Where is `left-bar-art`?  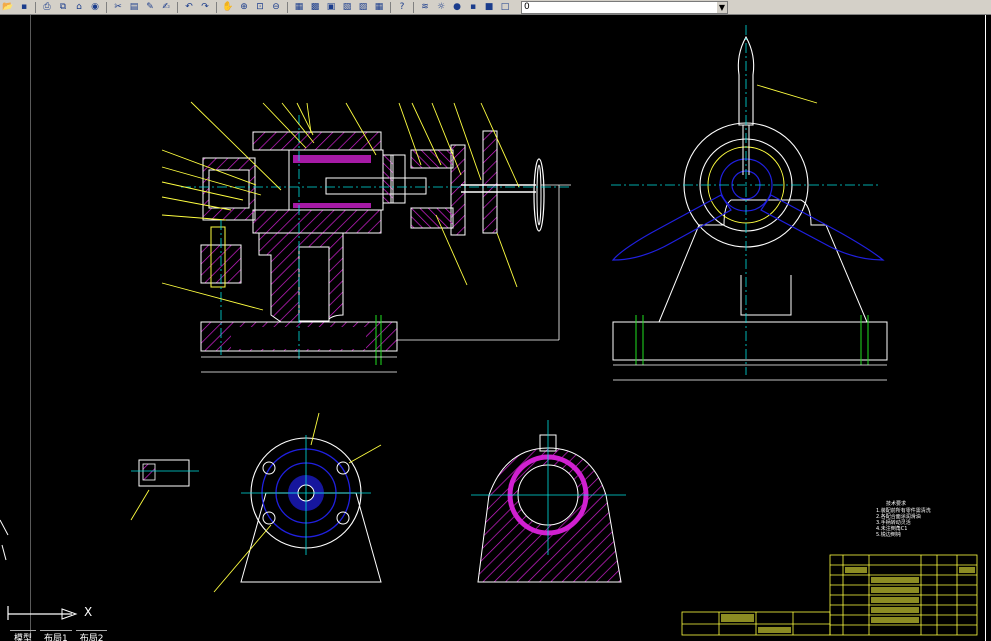 left-bar-art is located at coordinates (4, 540).